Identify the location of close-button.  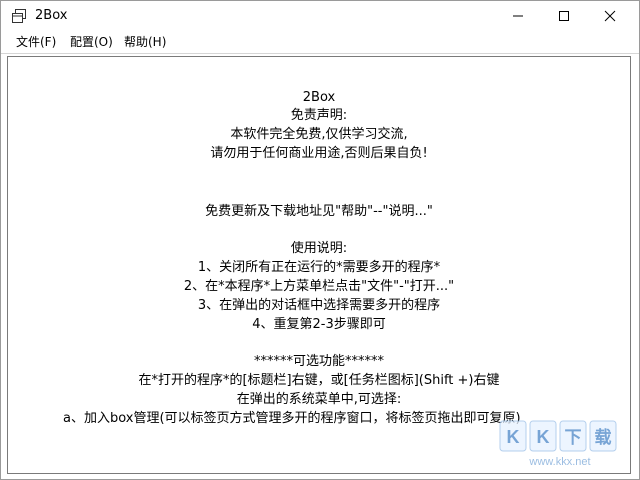
(610, 16).